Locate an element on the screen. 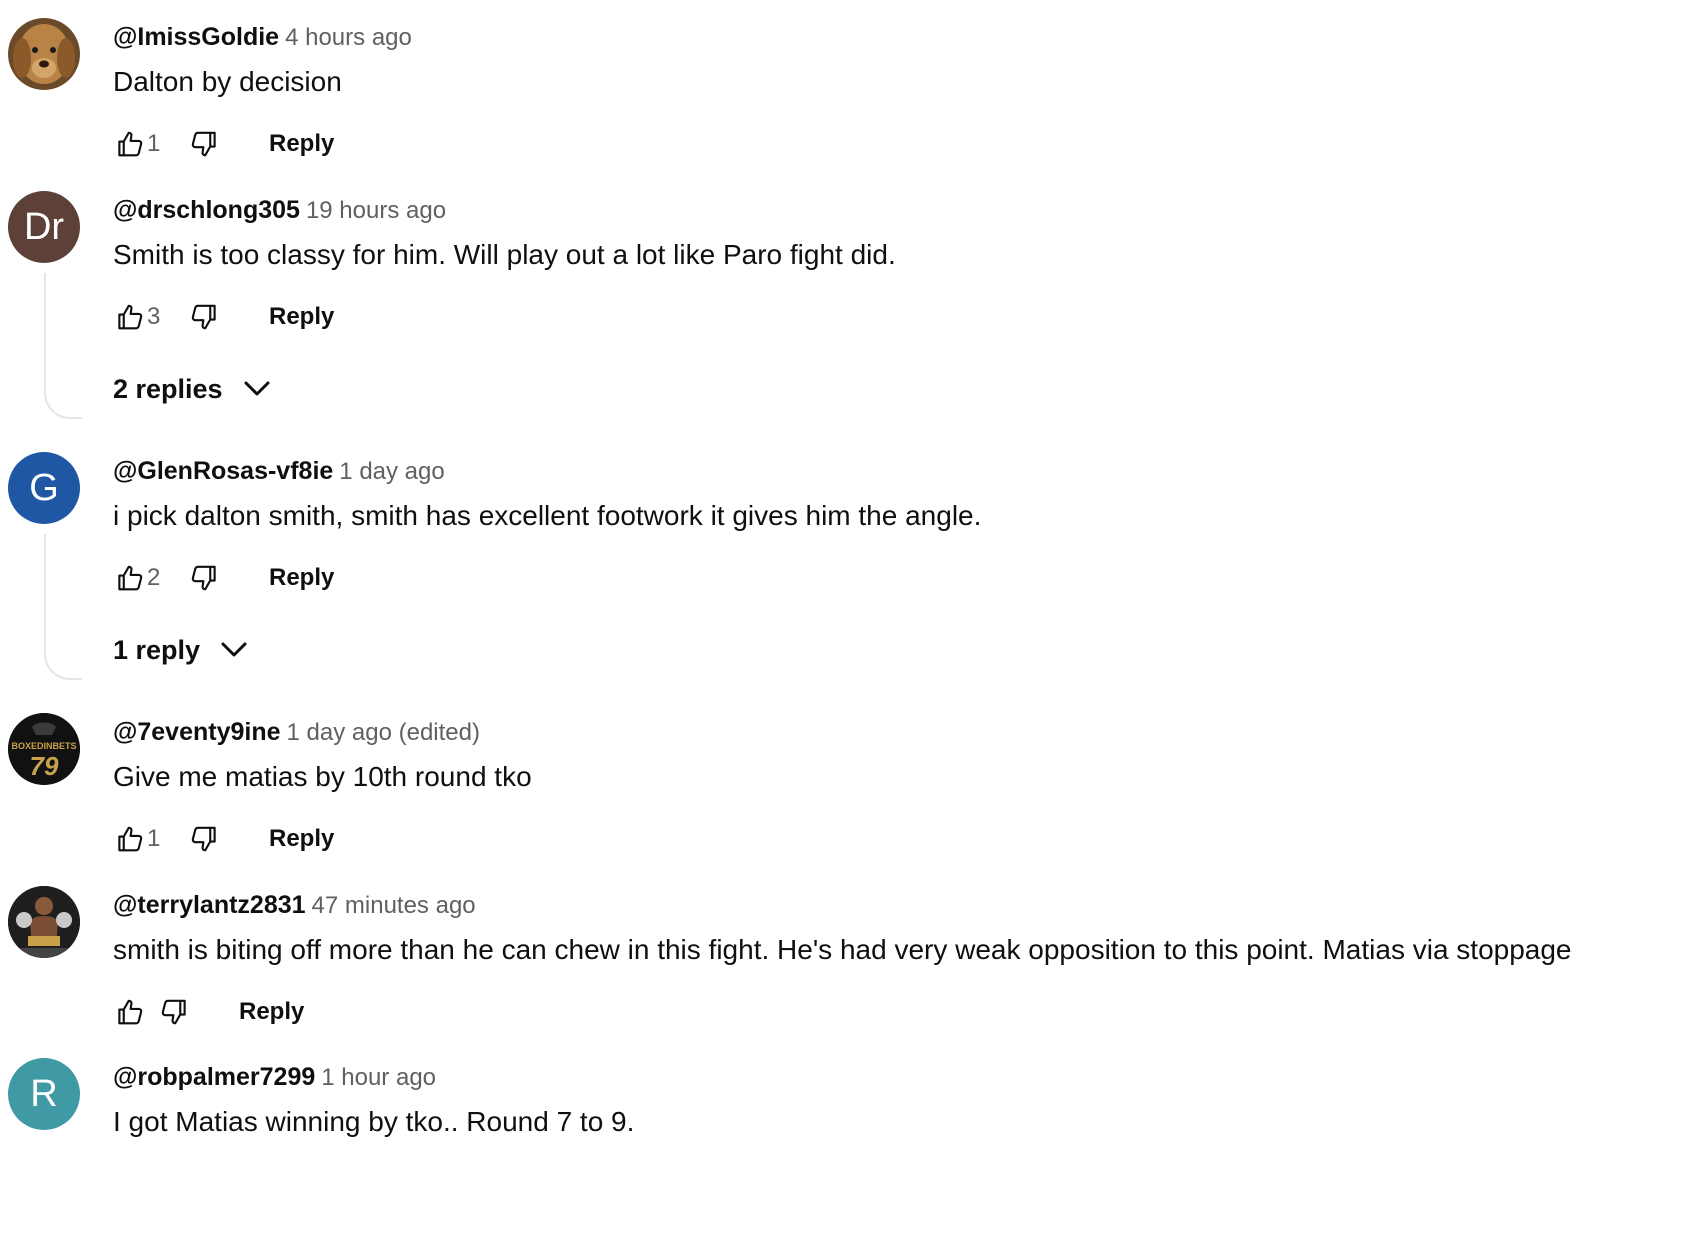 Image resolution: width=1708 pixels, height=1260 pixels. comment-header: @robpalmer7299 1 hour ago is located at coordinates (274, 1079).